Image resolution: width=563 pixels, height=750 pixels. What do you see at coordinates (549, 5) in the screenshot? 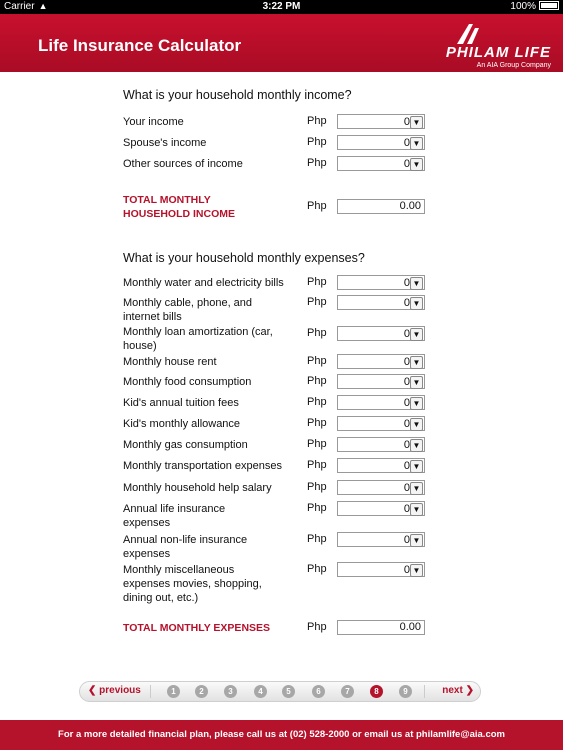
I see `battery-icon` at bounding box center [549, 5].